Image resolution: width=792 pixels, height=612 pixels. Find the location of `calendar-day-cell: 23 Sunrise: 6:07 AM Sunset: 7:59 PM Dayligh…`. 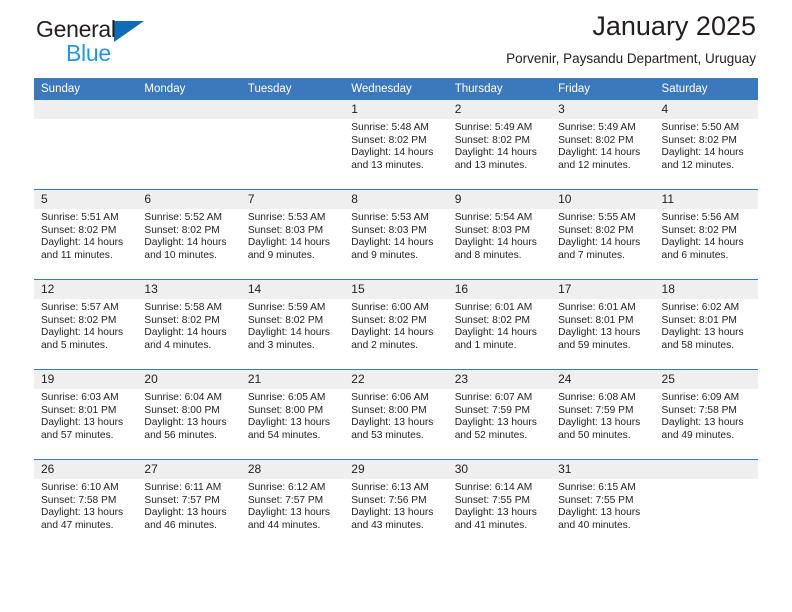

calendar-day-cell: 23 Sunrise: 6:07 AM Sunset: 7:59 PM Dayligh… is located at coordinates (499, 414).